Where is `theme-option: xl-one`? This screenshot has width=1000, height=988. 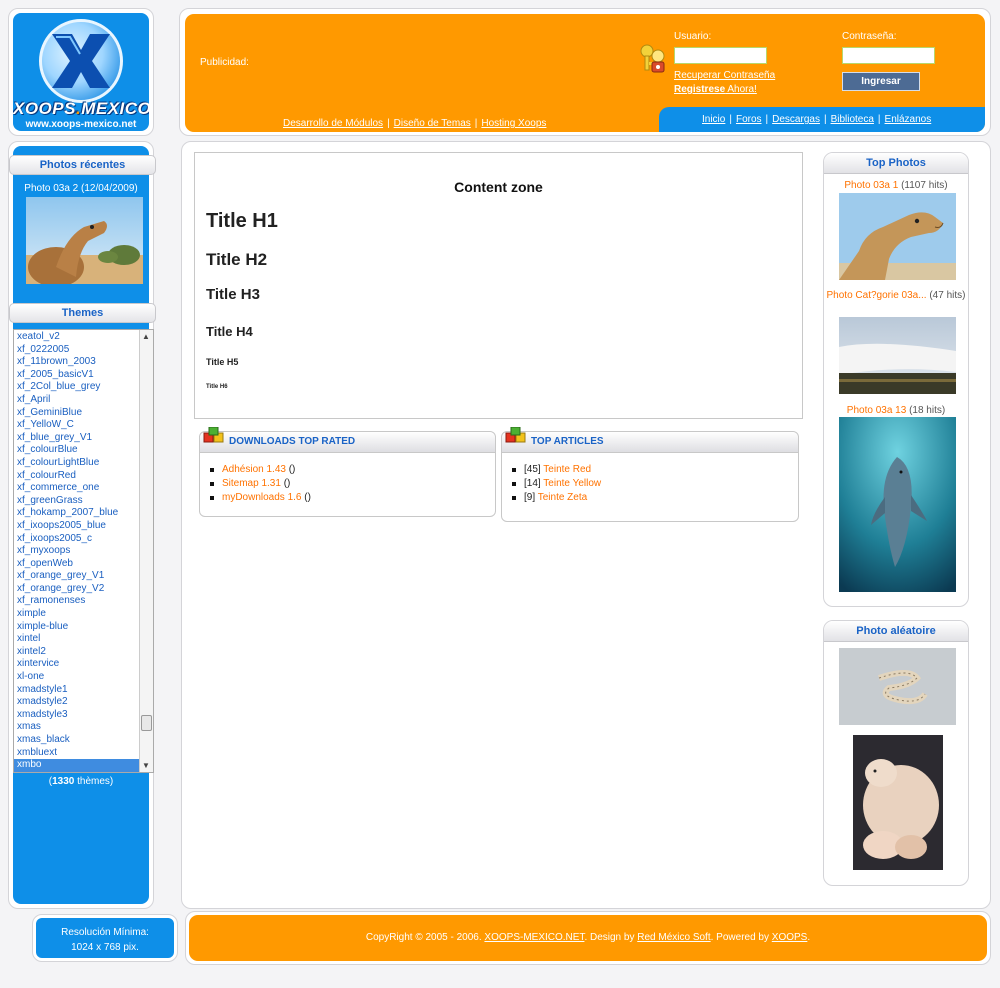
theme-option: xl-one is located at coordinates (77, 677).